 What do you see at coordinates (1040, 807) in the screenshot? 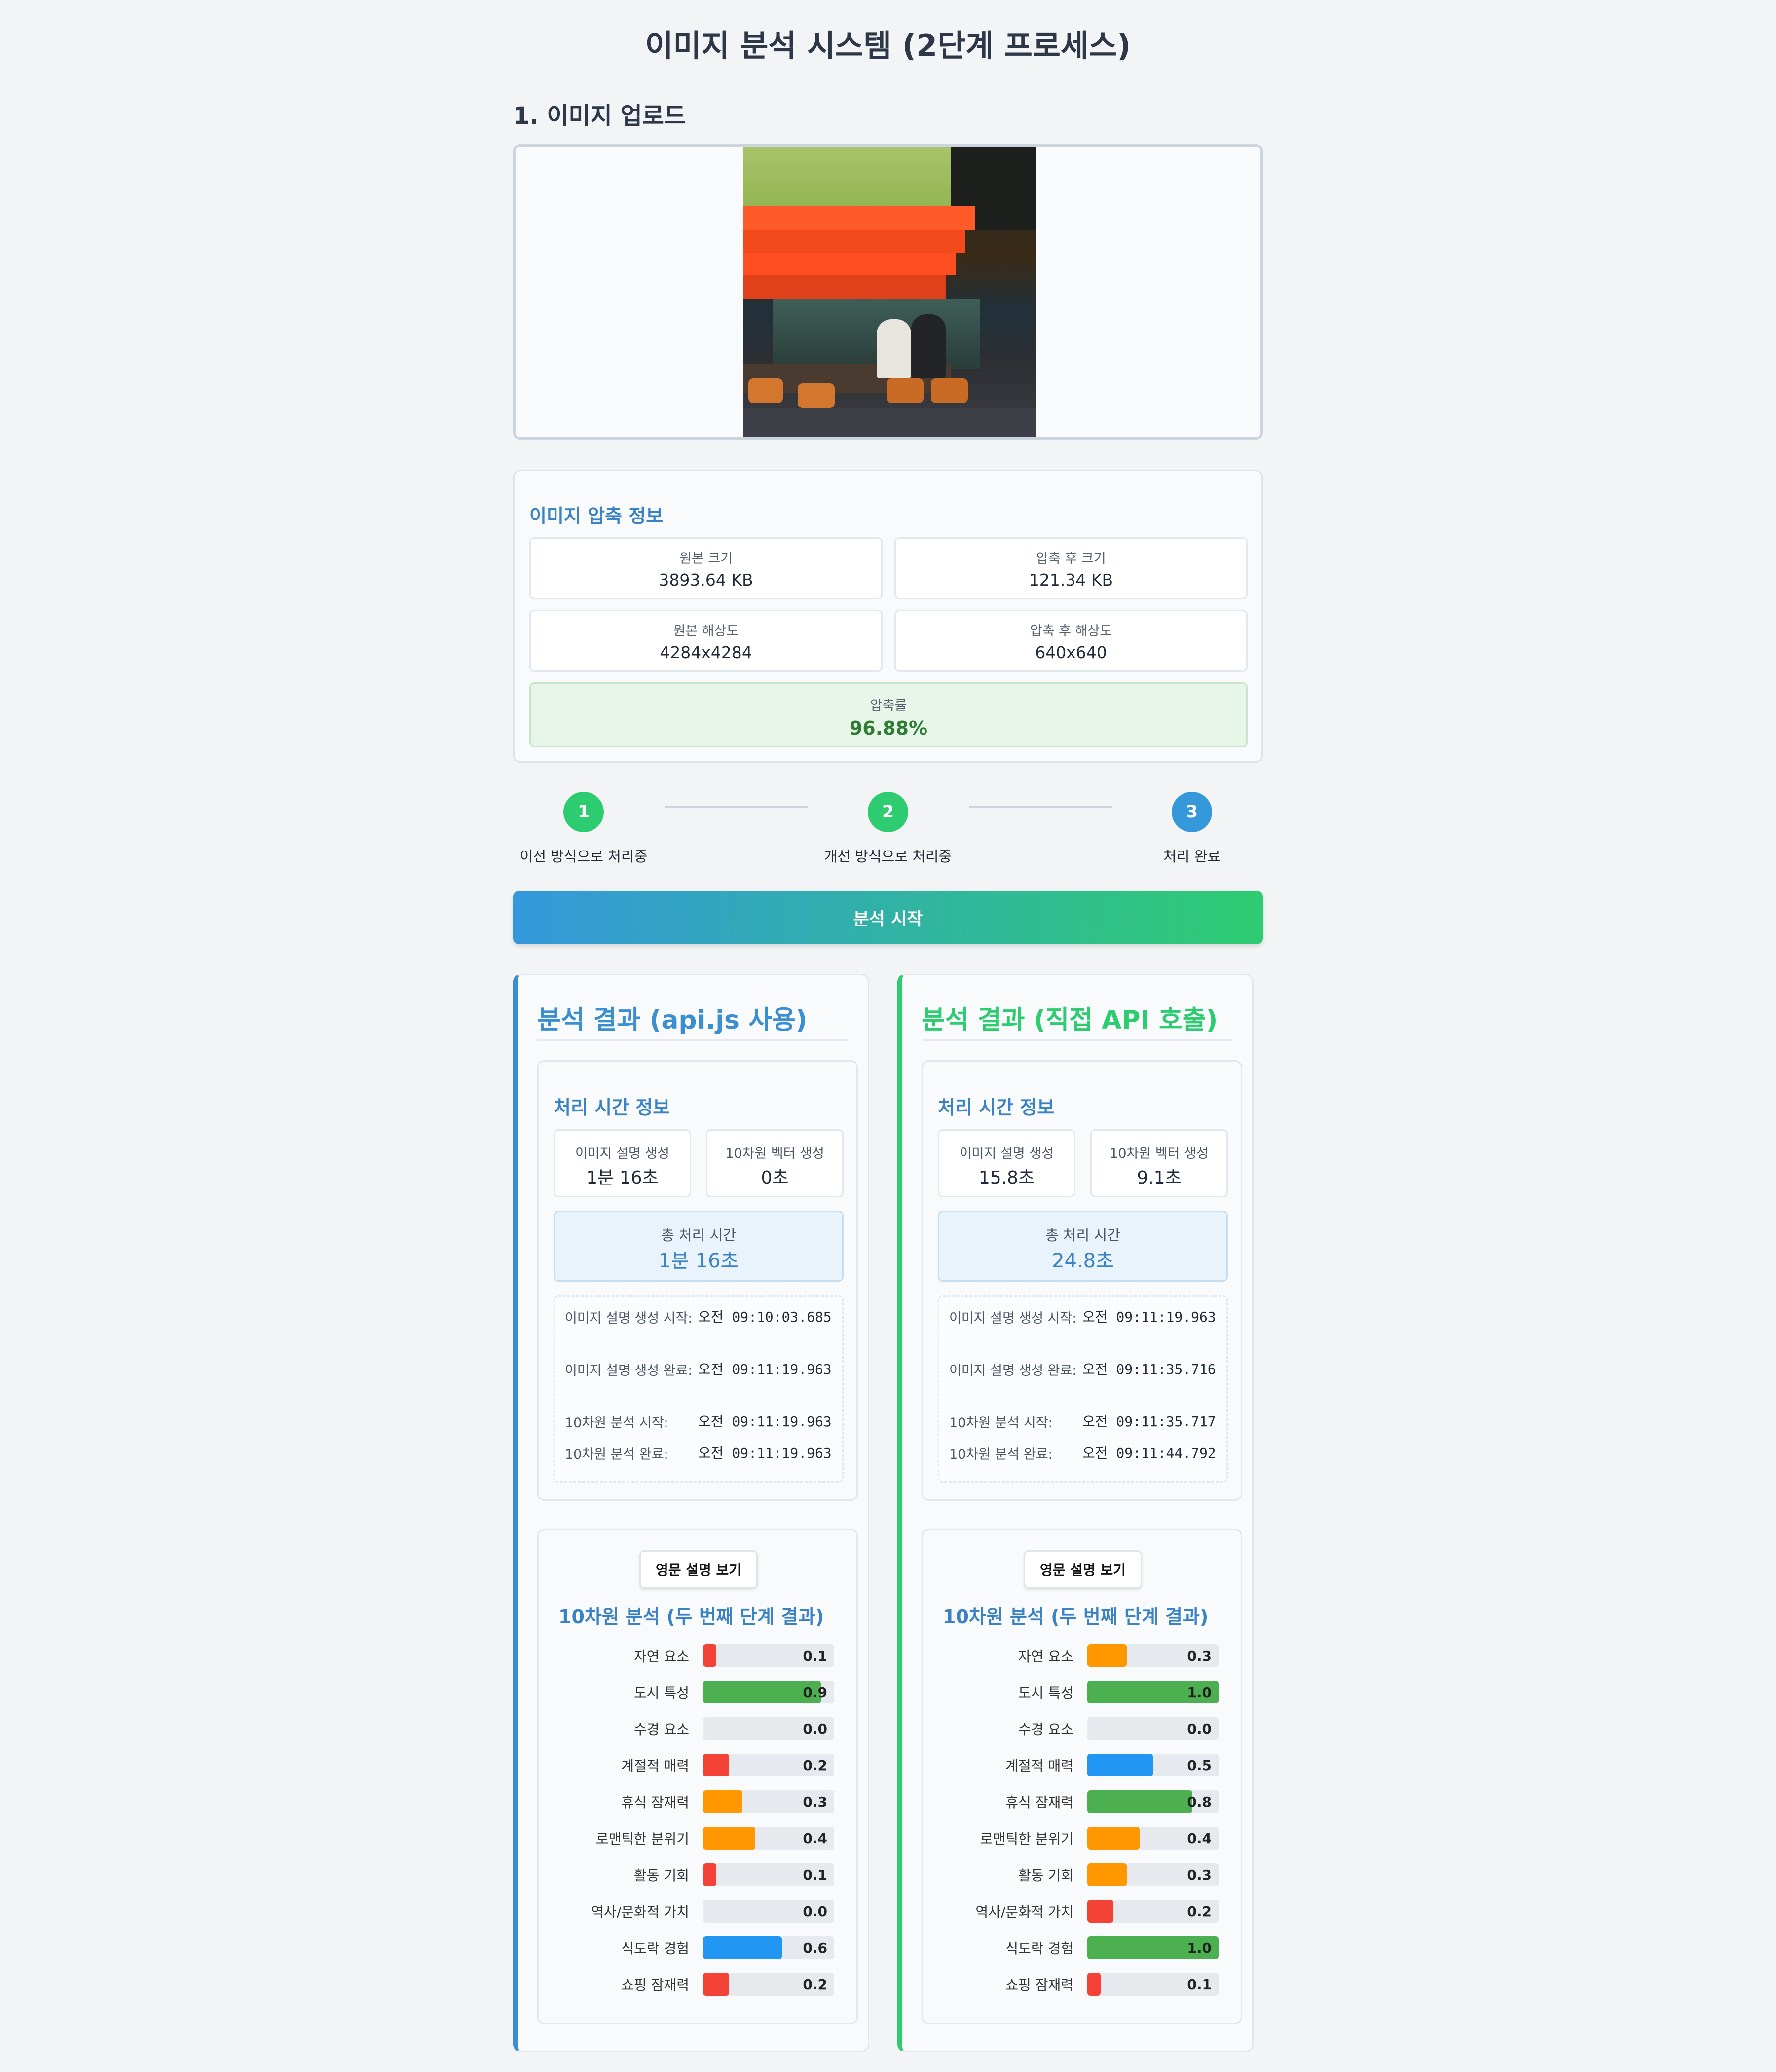
I see `step-connector` at bounding box center [1040, 807].